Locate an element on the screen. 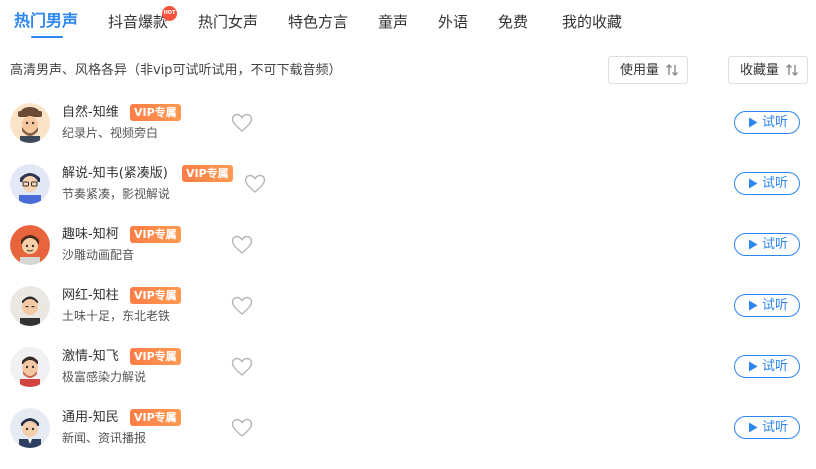  sort-usage-label: 使用量 is located at coordinates (640, 70).